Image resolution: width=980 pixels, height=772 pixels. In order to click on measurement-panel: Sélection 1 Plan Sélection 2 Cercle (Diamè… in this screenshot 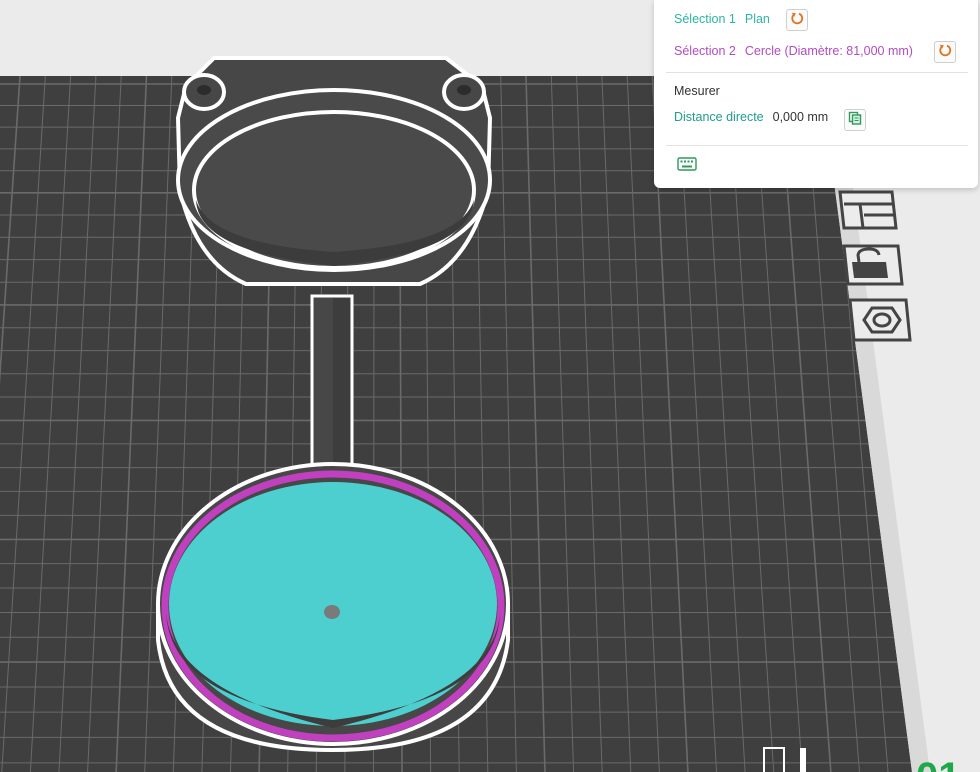, I will do `click(816, 94)`.